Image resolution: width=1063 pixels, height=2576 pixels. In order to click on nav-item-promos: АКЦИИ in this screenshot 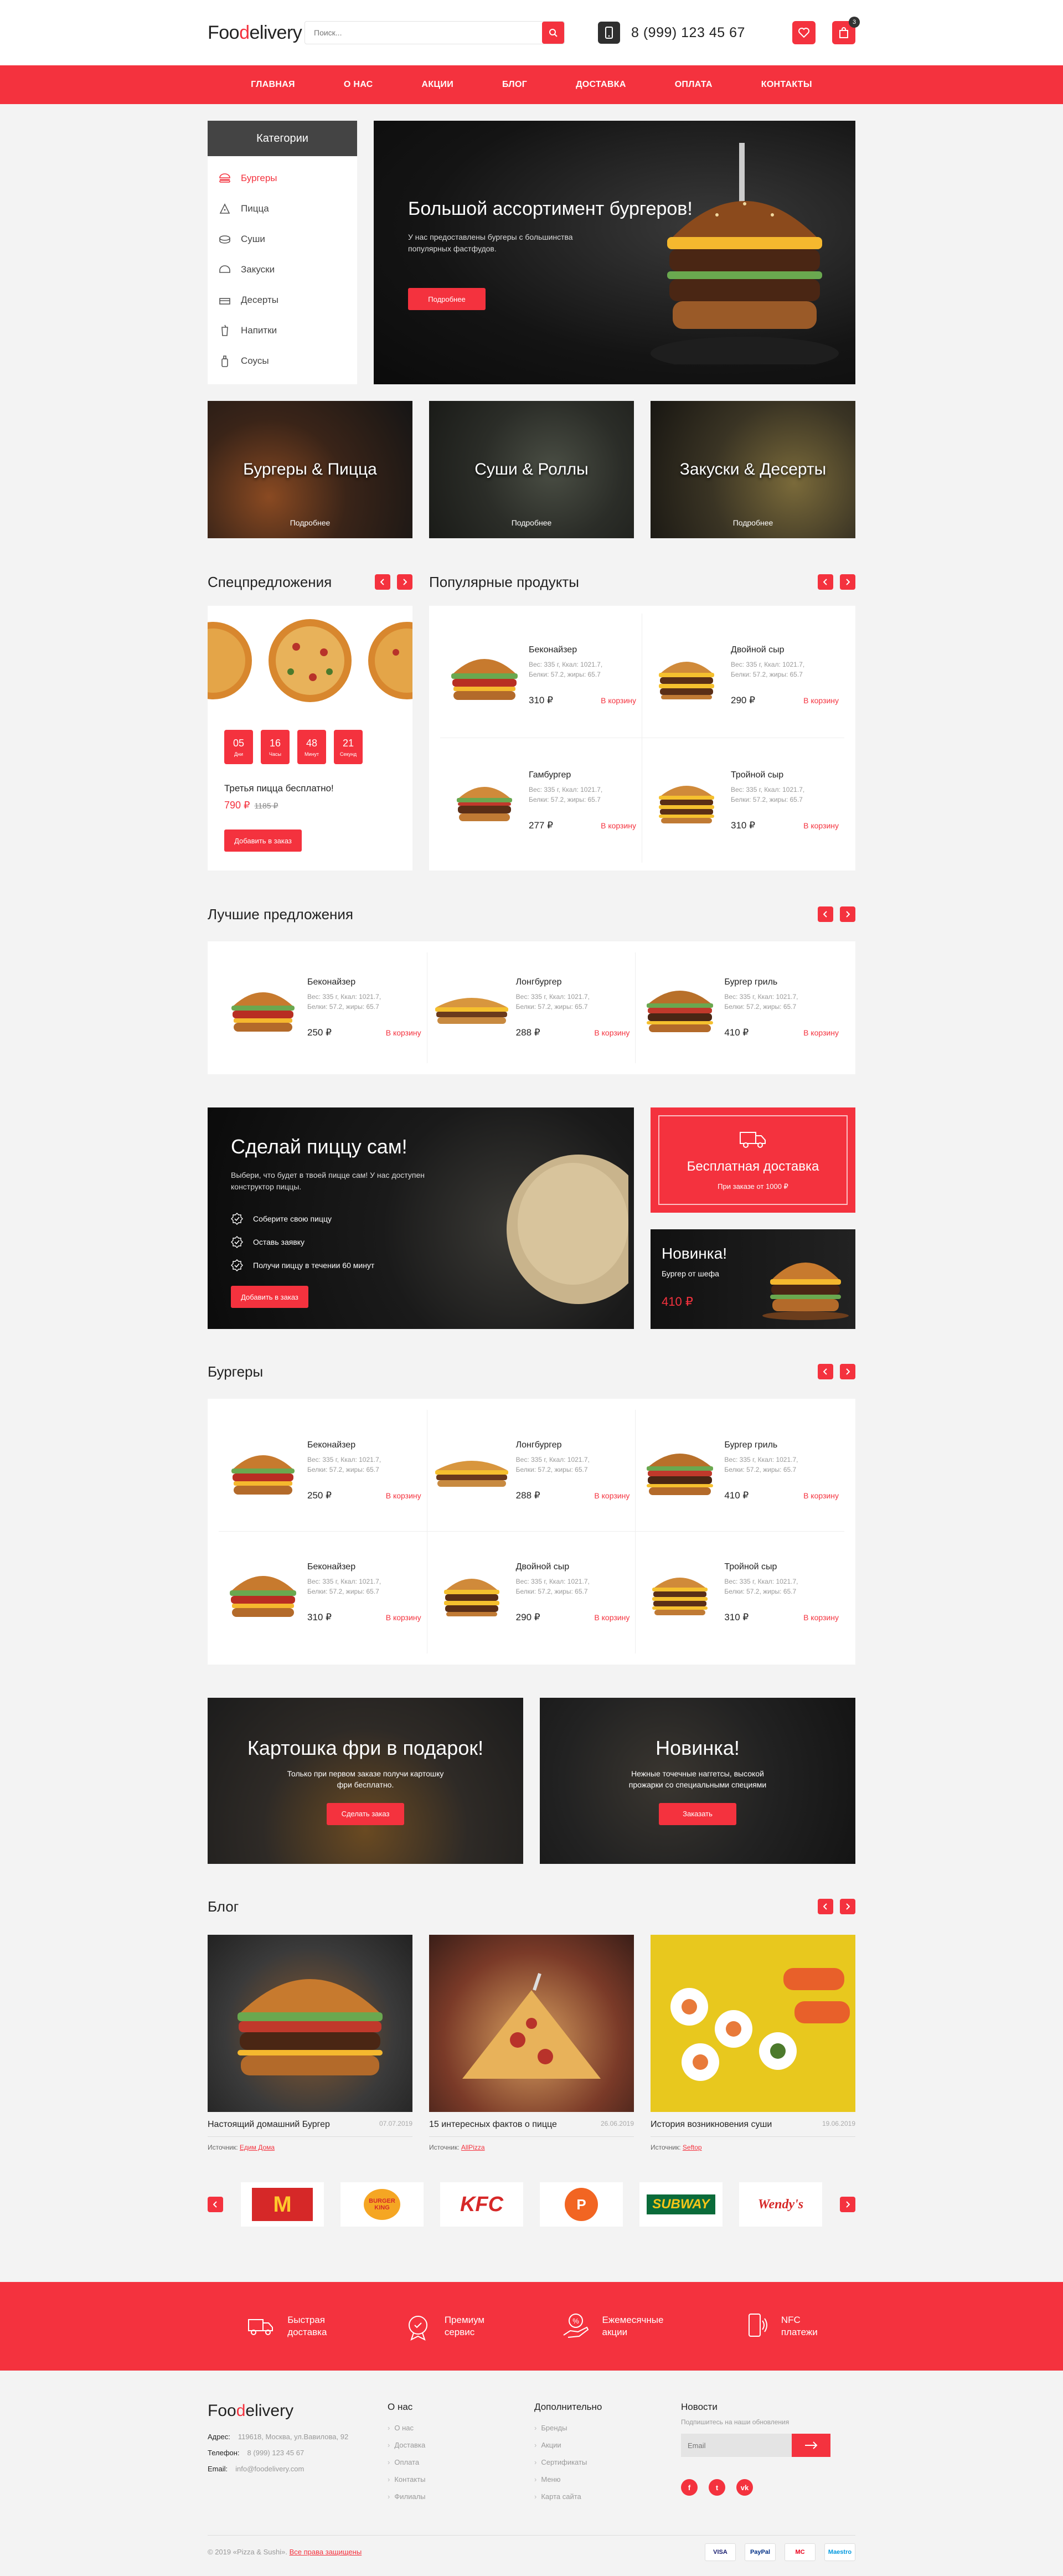, I will do `click(438, 85)`.